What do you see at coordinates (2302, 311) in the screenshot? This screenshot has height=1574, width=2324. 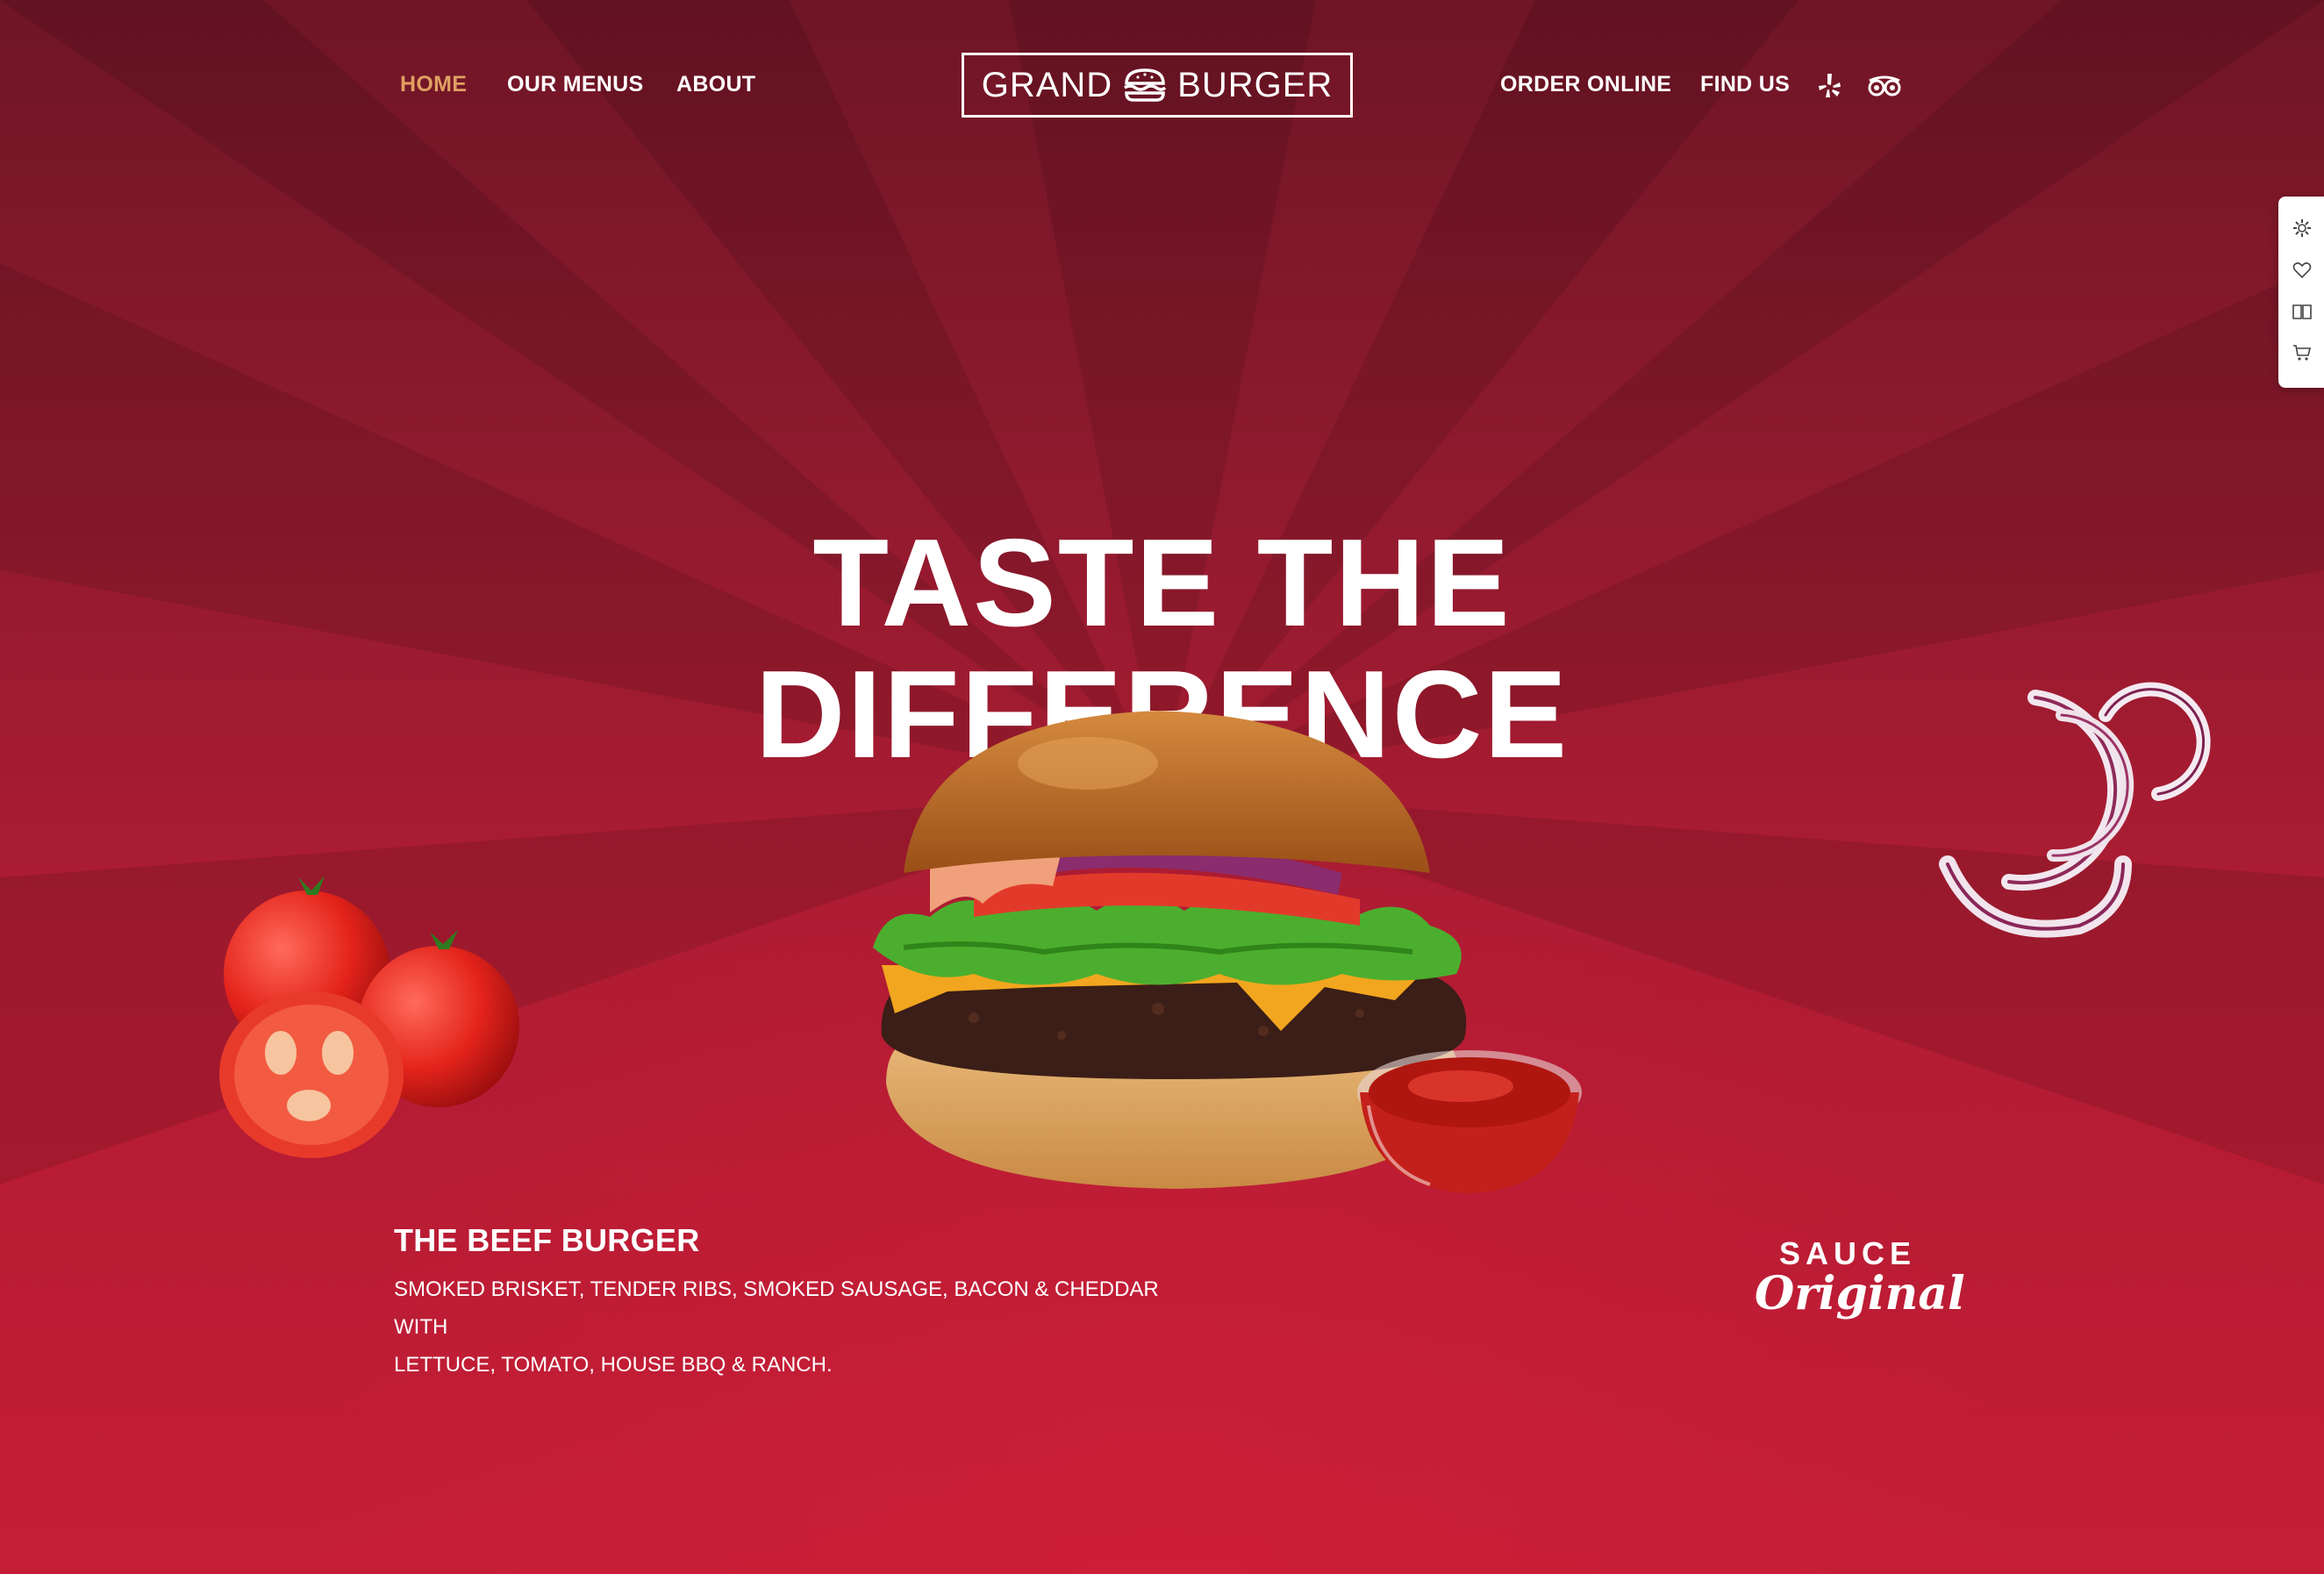 I see `book-icon` at bounding box center [2302, 311].